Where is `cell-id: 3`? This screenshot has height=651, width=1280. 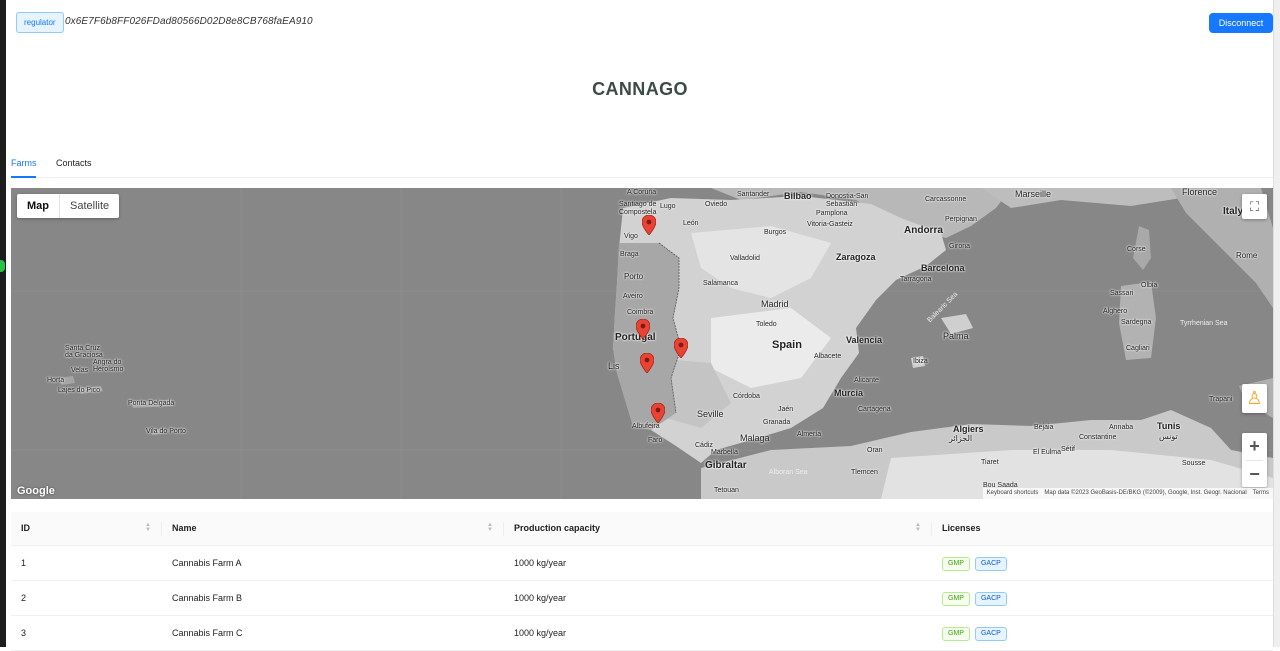
cell-id: 3 is located at coordinates (24, 633).